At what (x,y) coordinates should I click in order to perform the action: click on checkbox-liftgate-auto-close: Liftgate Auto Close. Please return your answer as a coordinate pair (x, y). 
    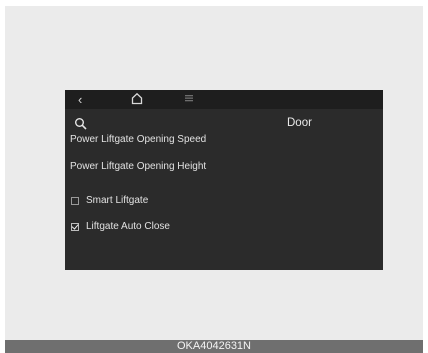
    Looking at the image, I should click on (120, 227).